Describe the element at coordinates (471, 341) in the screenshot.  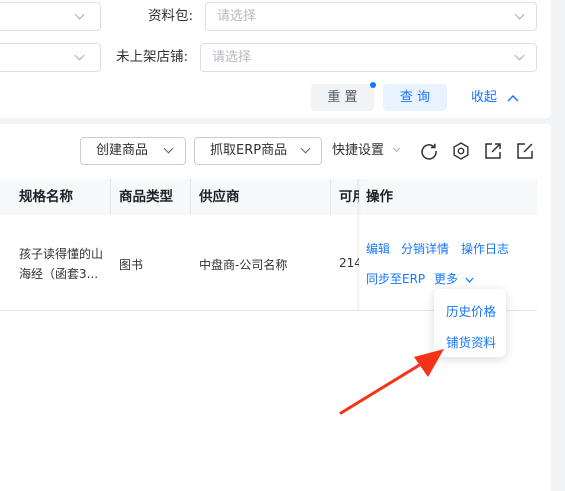
I see `menu-item-listing-info: 铺货资料` at that location.